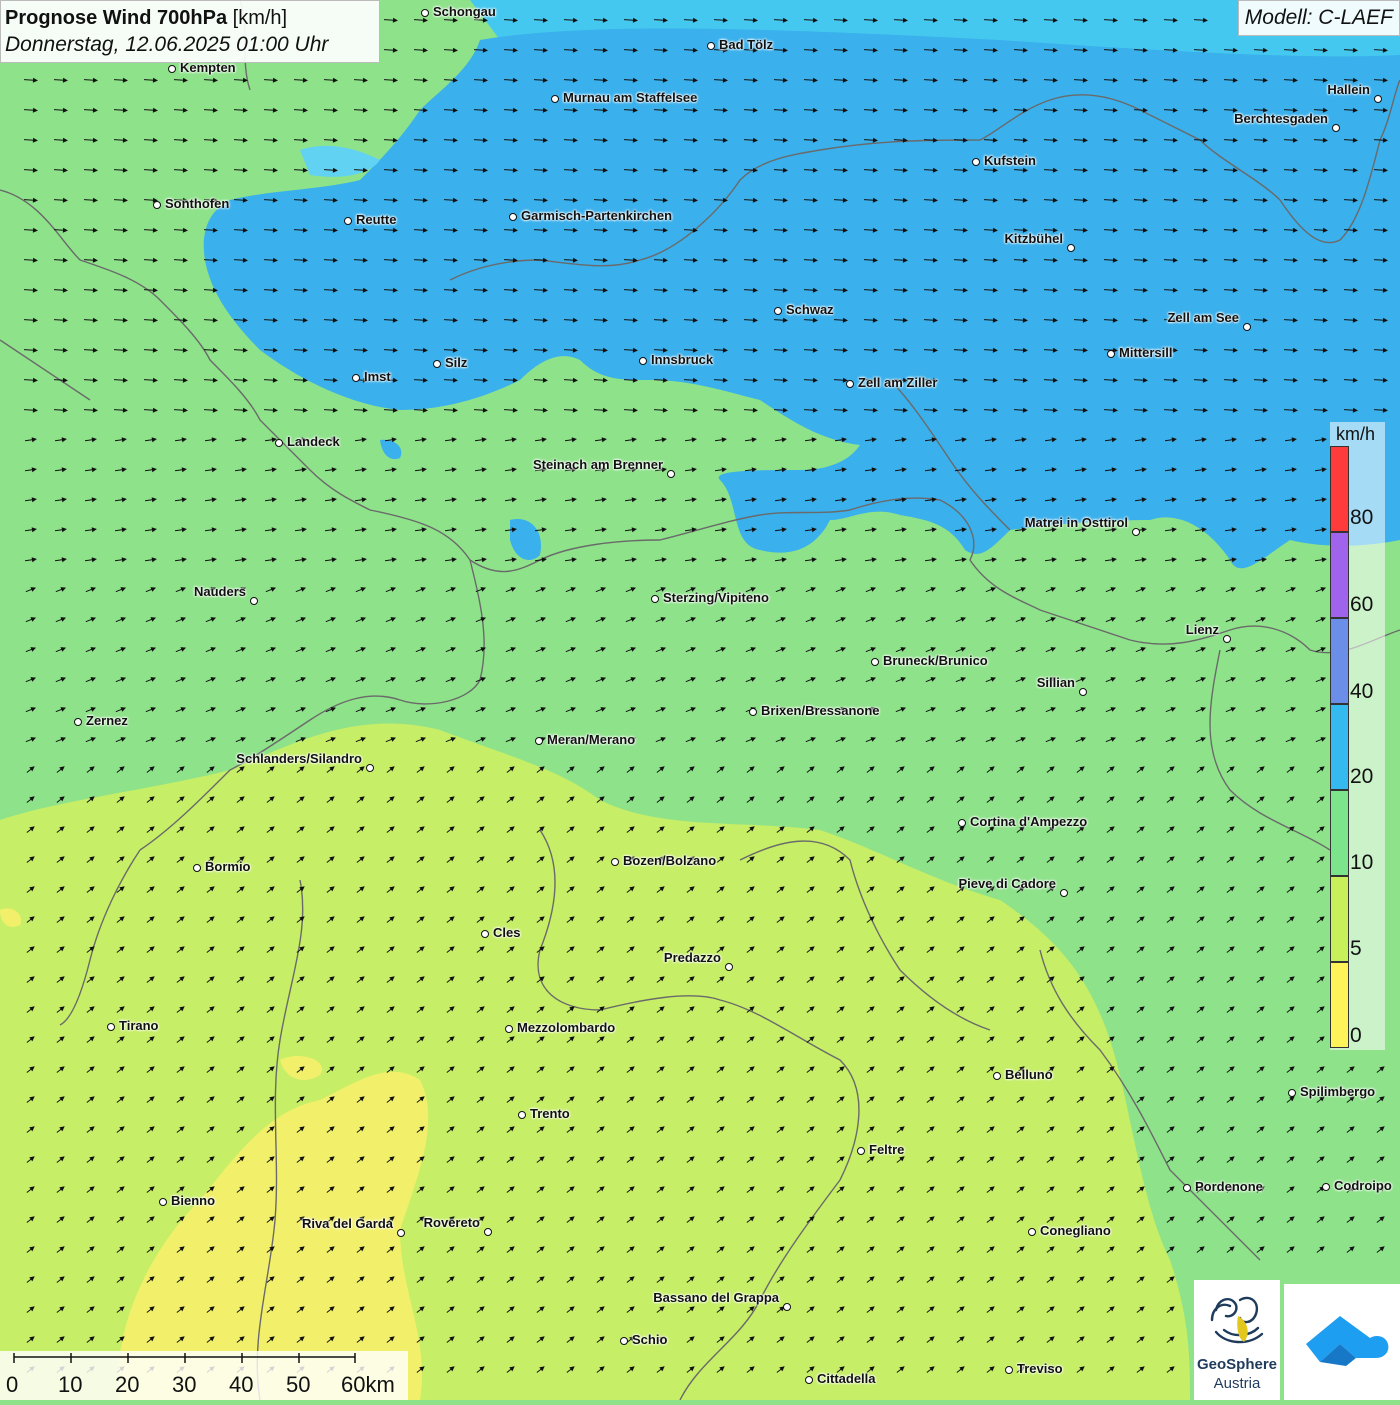 This screenshot has height=1405, width=1400. I want to click on scale-label-30: 30, so click(184, 1384).